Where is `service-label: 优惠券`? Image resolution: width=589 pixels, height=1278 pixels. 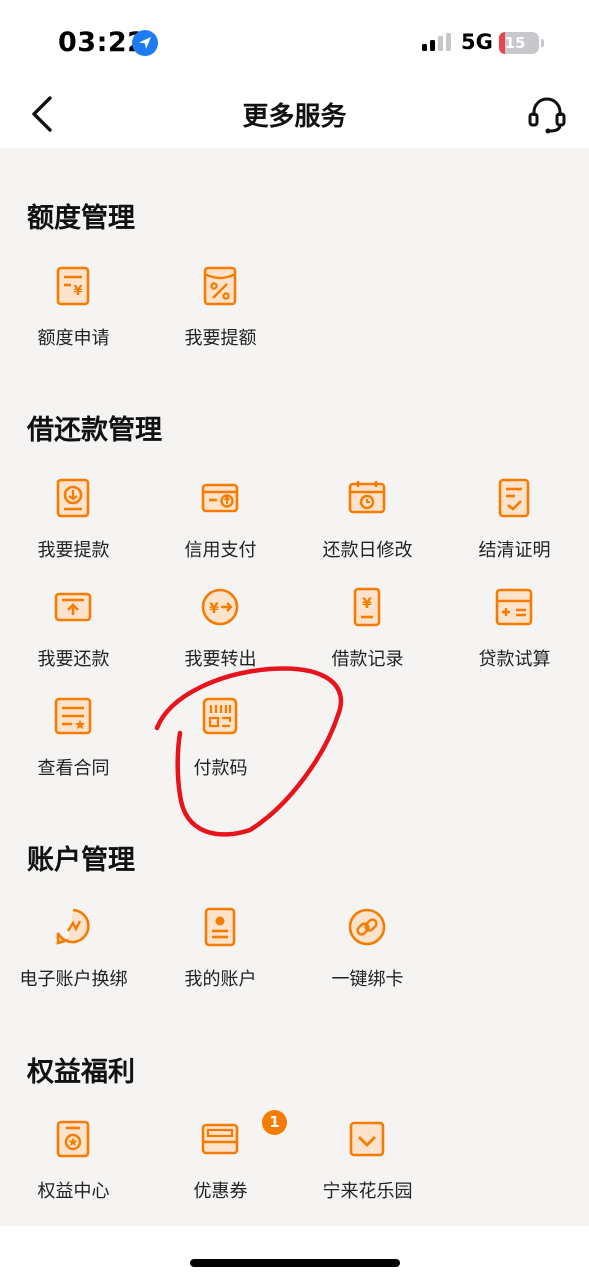 service-label: 优惠券 is located at coordinates (220, 1191).